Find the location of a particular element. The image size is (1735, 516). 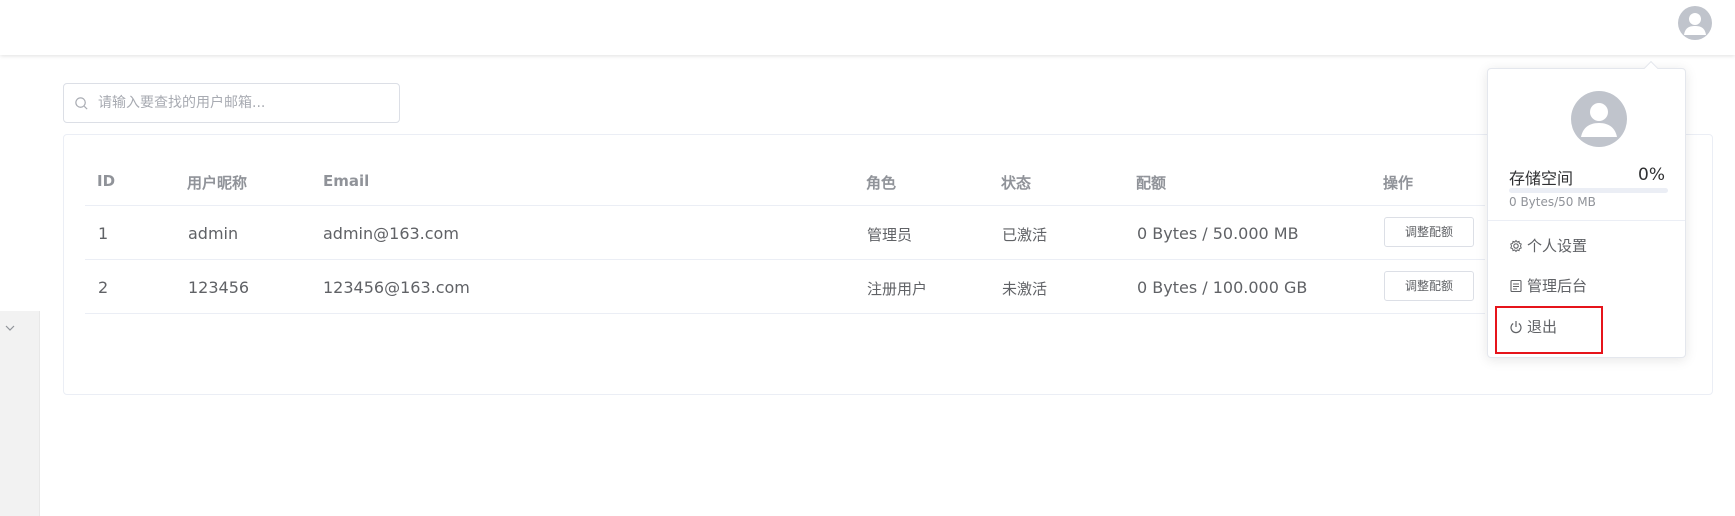

user-dropdown-menu: 存储空间 0% 0 Bytes/50 MB 个人设置 管理后台 退出 is located at coordinates (1586, 209).